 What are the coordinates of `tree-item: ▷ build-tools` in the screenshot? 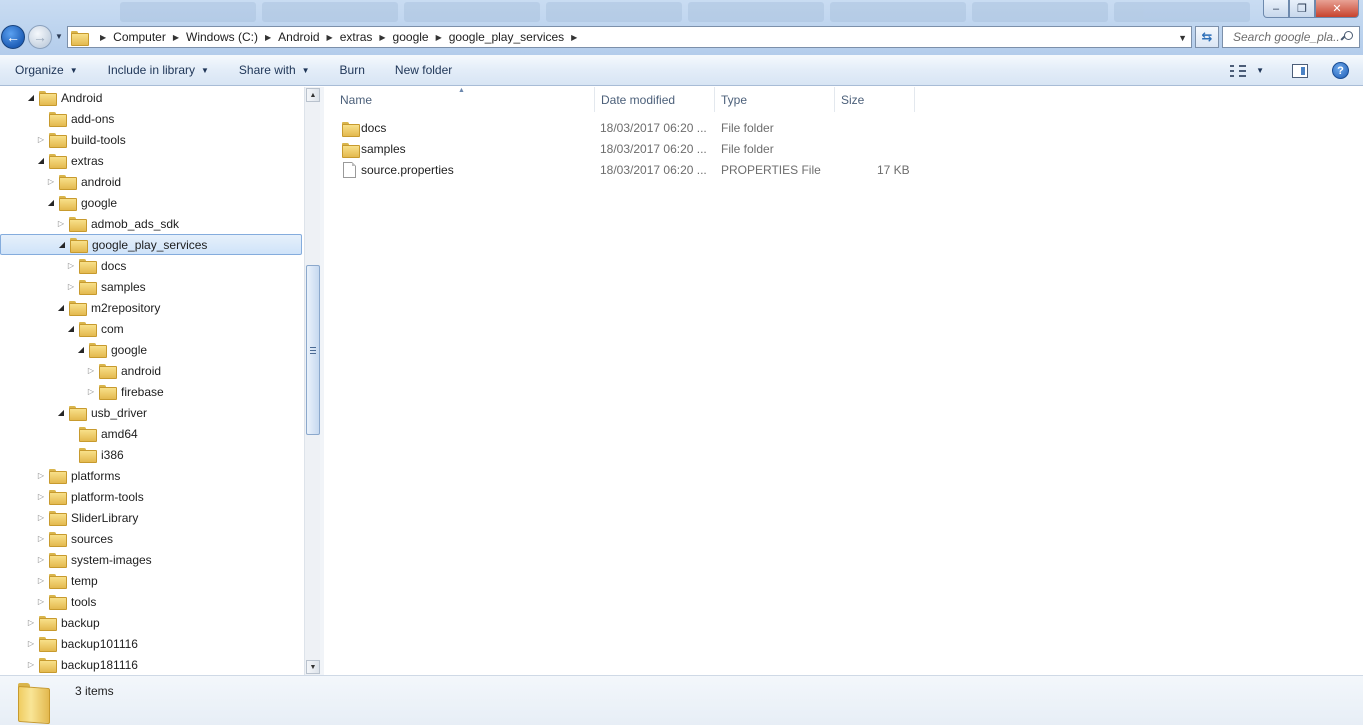 It's located at (151, 139).